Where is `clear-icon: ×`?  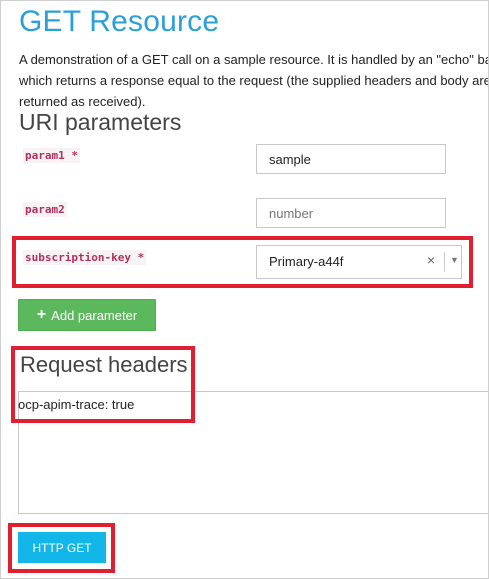
clear-icon: × is located at coordinates (431, 260).